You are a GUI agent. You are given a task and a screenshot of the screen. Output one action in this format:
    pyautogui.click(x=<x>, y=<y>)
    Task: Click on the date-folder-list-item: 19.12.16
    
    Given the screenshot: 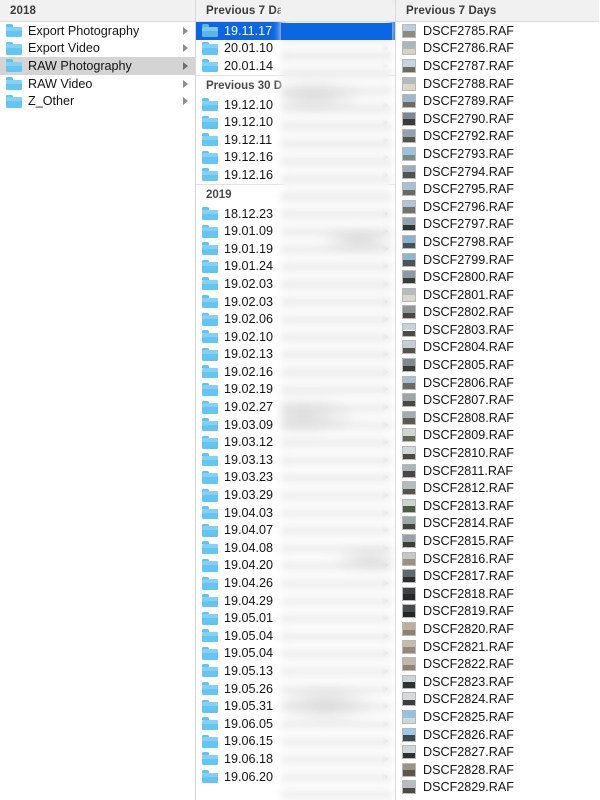 What is the action you would take?
    pyautogui.click(x=295, y=158)
    